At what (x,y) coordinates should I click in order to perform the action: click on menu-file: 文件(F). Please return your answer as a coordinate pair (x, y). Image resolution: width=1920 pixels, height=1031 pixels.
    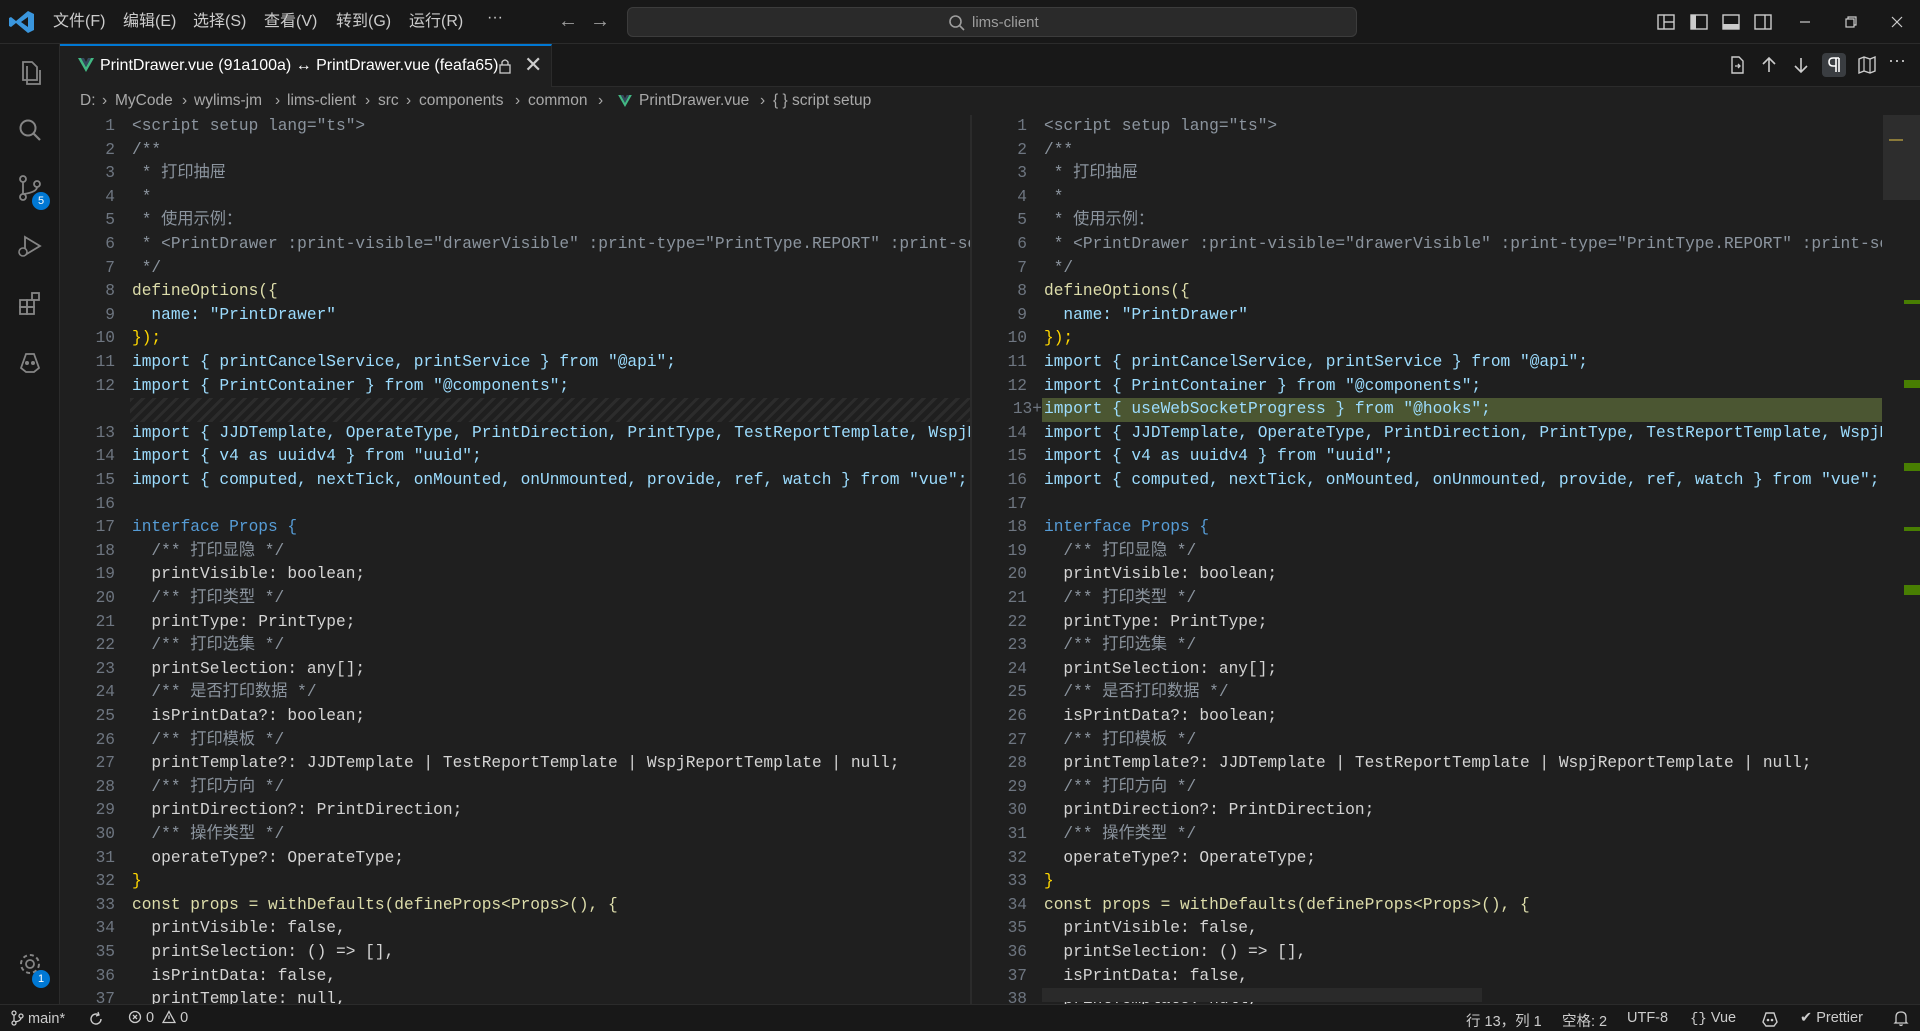
    Looking at the image, I should click on (79, 22).